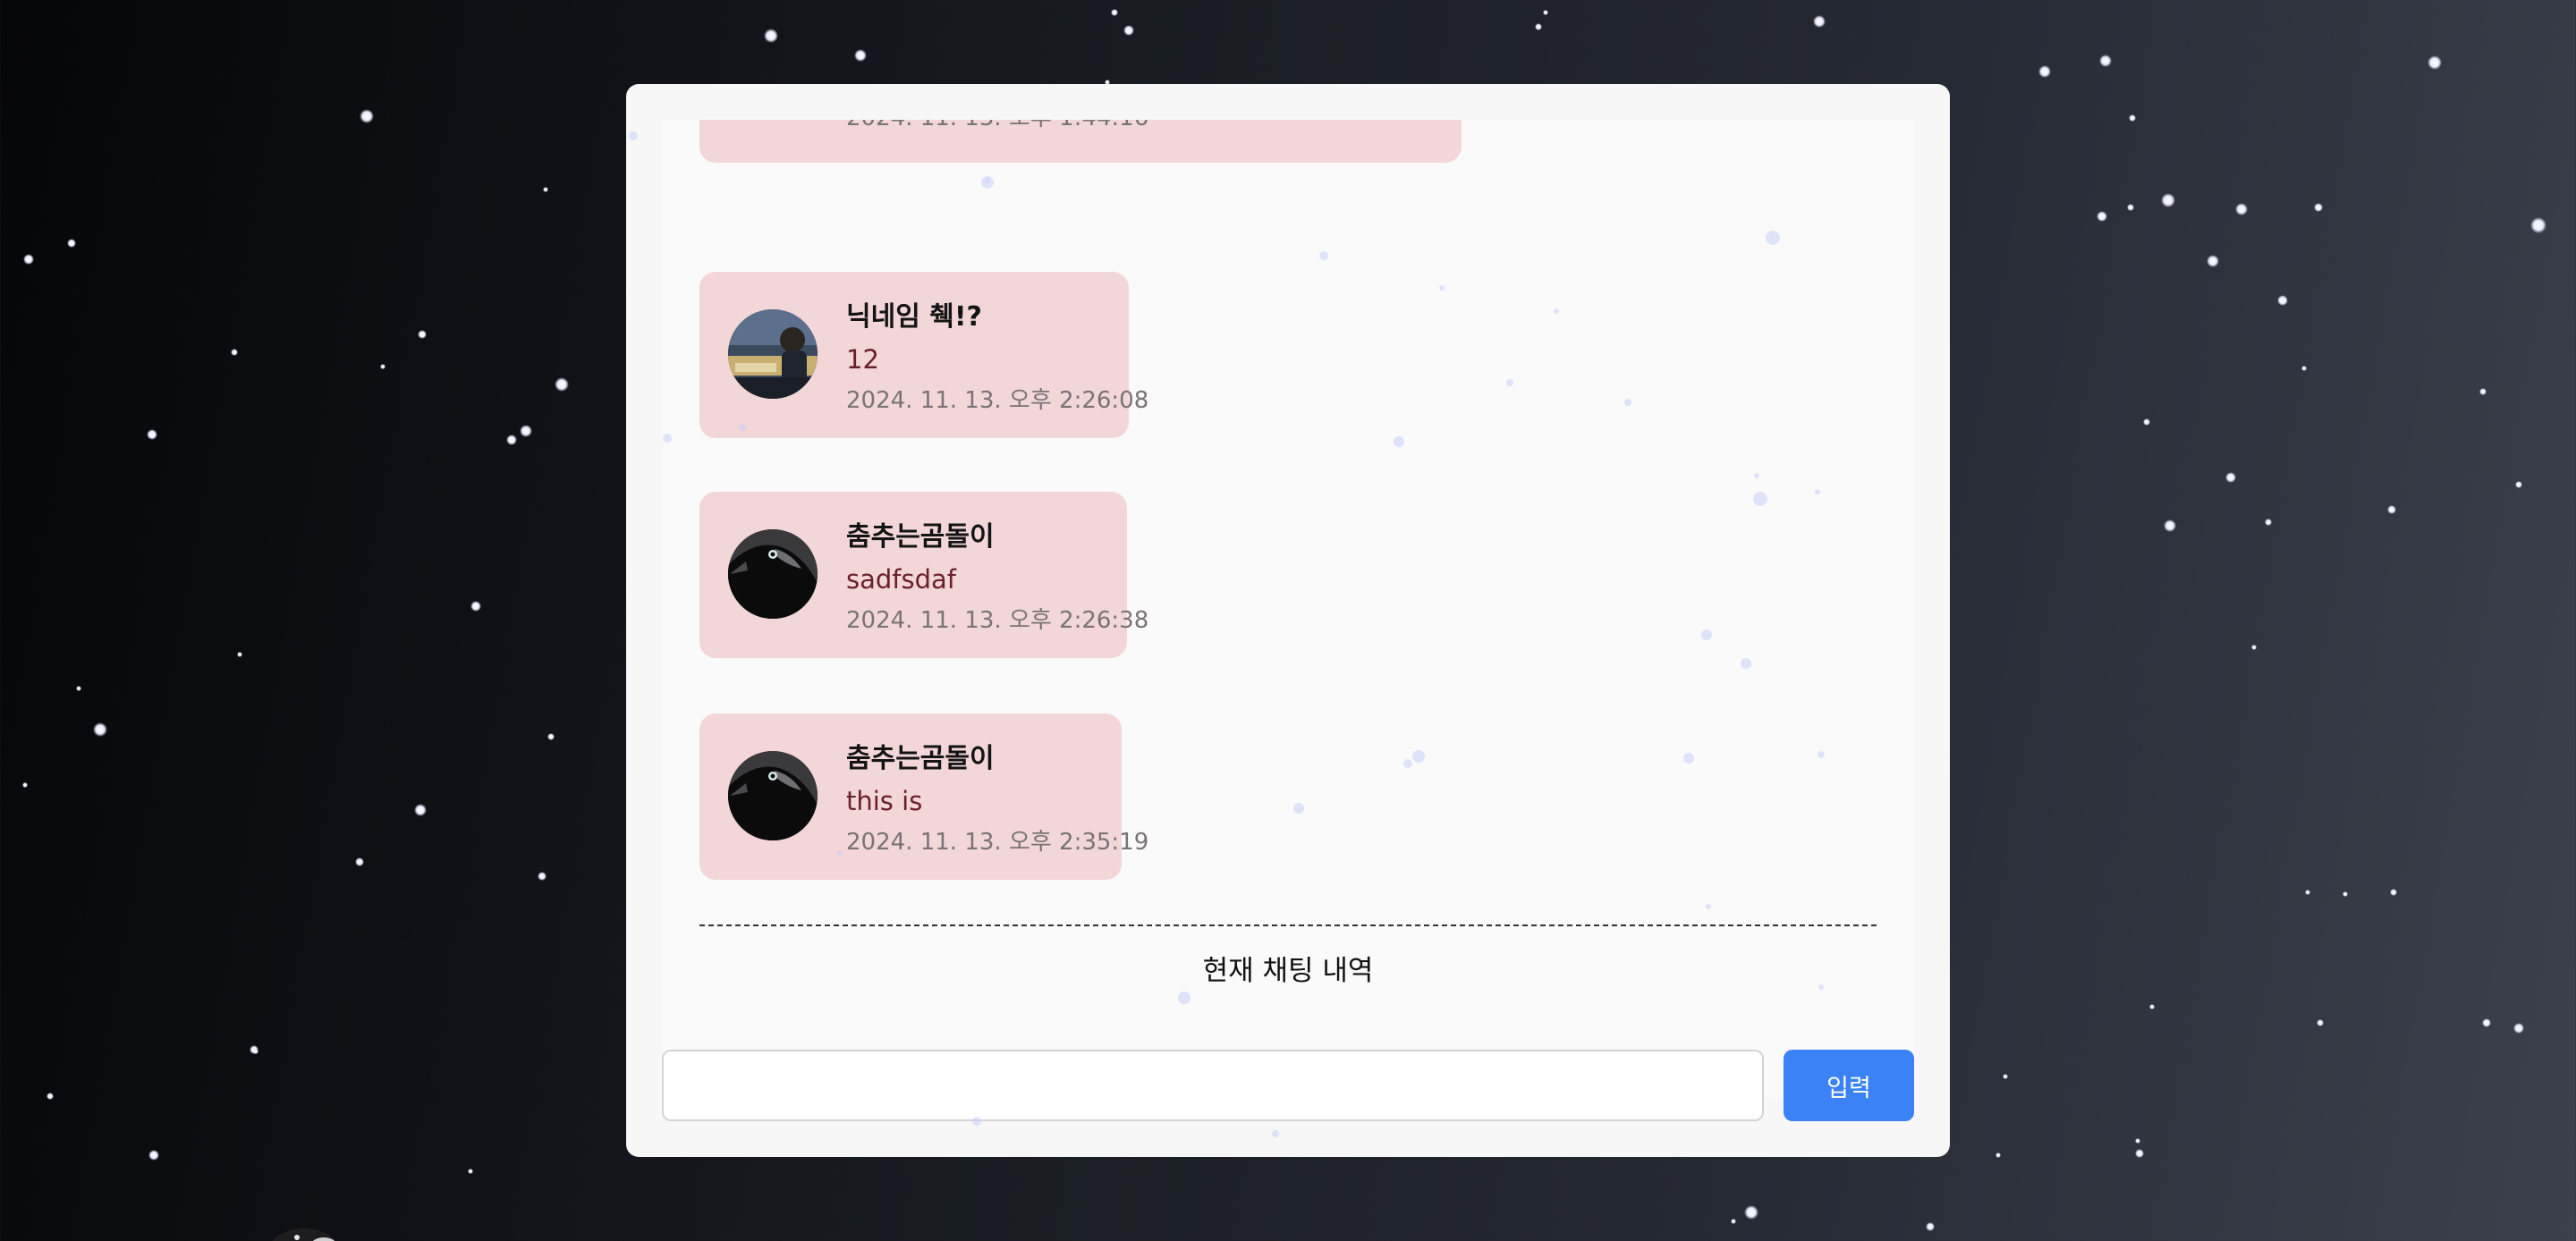 The width and height of the screenshot is (2576, 1241). Describe the element at coordinates (304, 1234) in the screenshot. I see `crow-figure-icon` at that location.